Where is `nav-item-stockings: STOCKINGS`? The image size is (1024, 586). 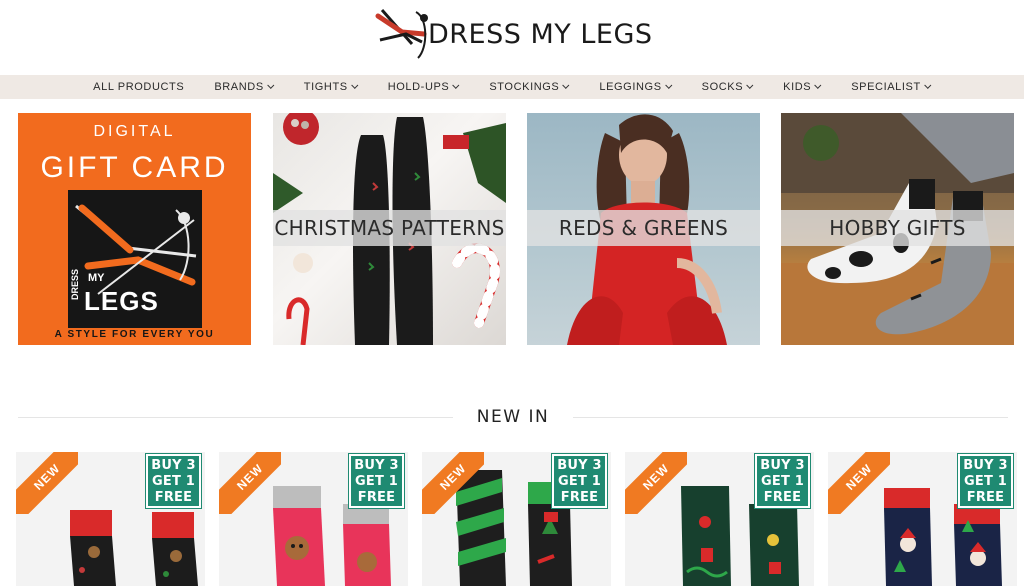 nav-item-stockings: STOCKINGS is located at coordinates (529, 87).